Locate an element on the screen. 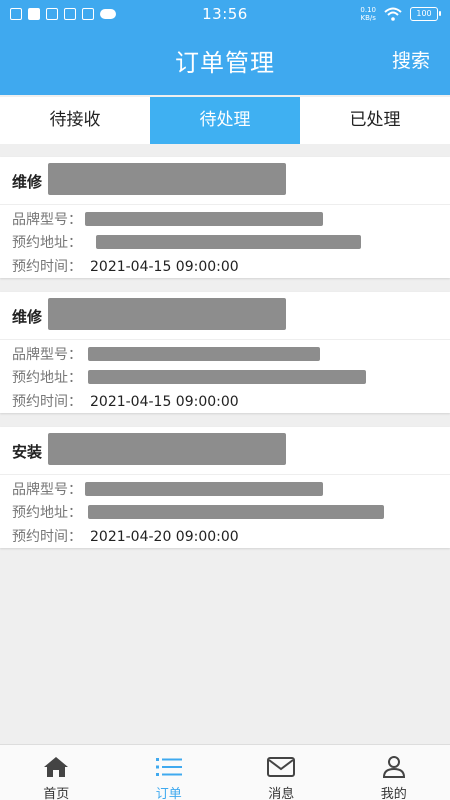 This screenshot has width=450, height=800. net-speed-unit: KB/s is located at coordinates (368, 18).